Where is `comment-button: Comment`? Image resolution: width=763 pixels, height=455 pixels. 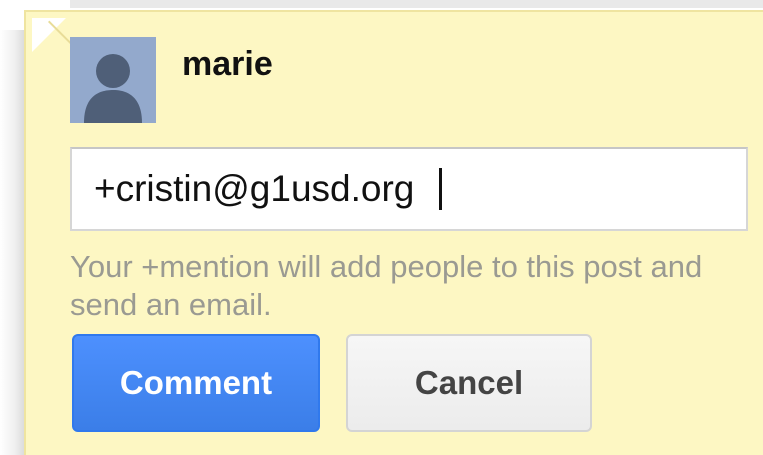 comment-button: Comment is located at coordinates (196, 383).